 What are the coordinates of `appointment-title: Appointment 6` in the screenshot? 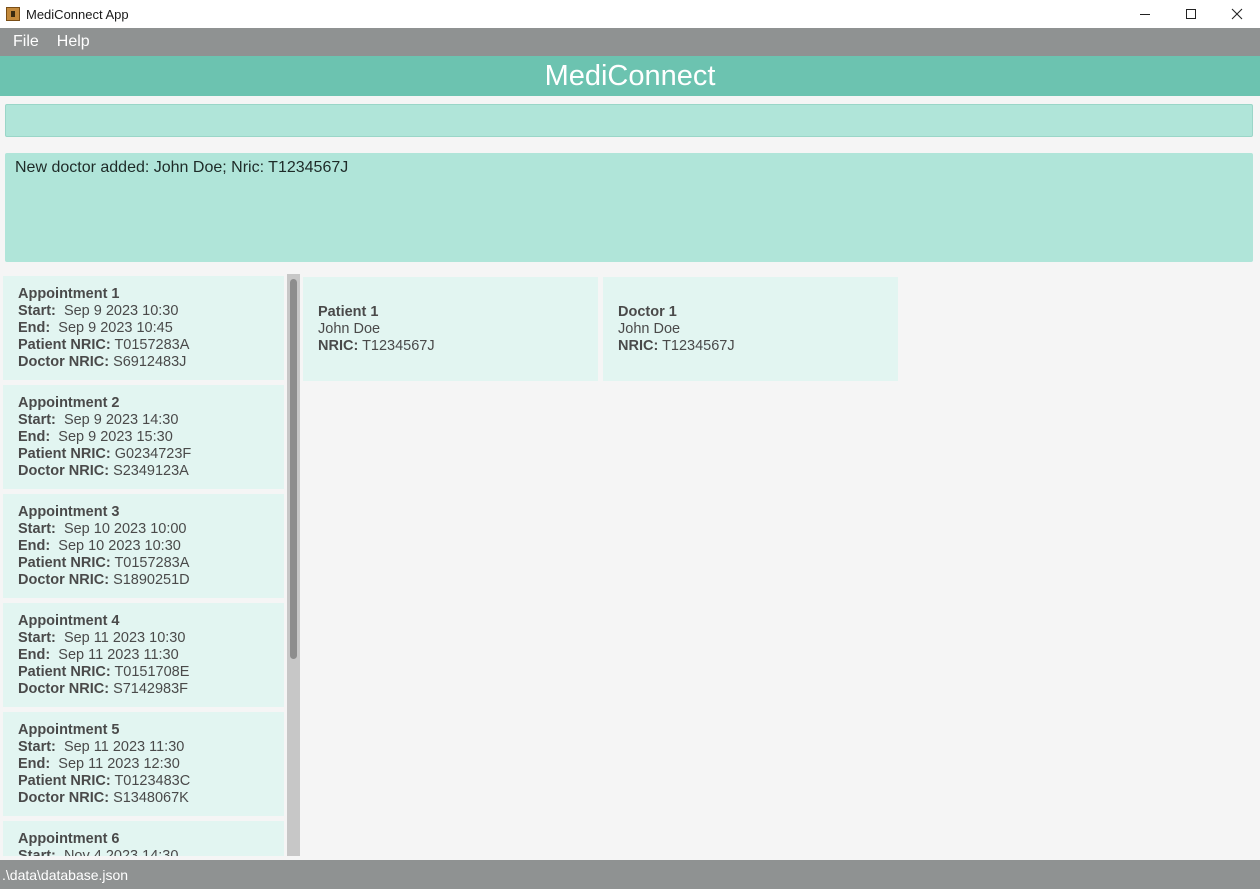 It's located at (69, 839).